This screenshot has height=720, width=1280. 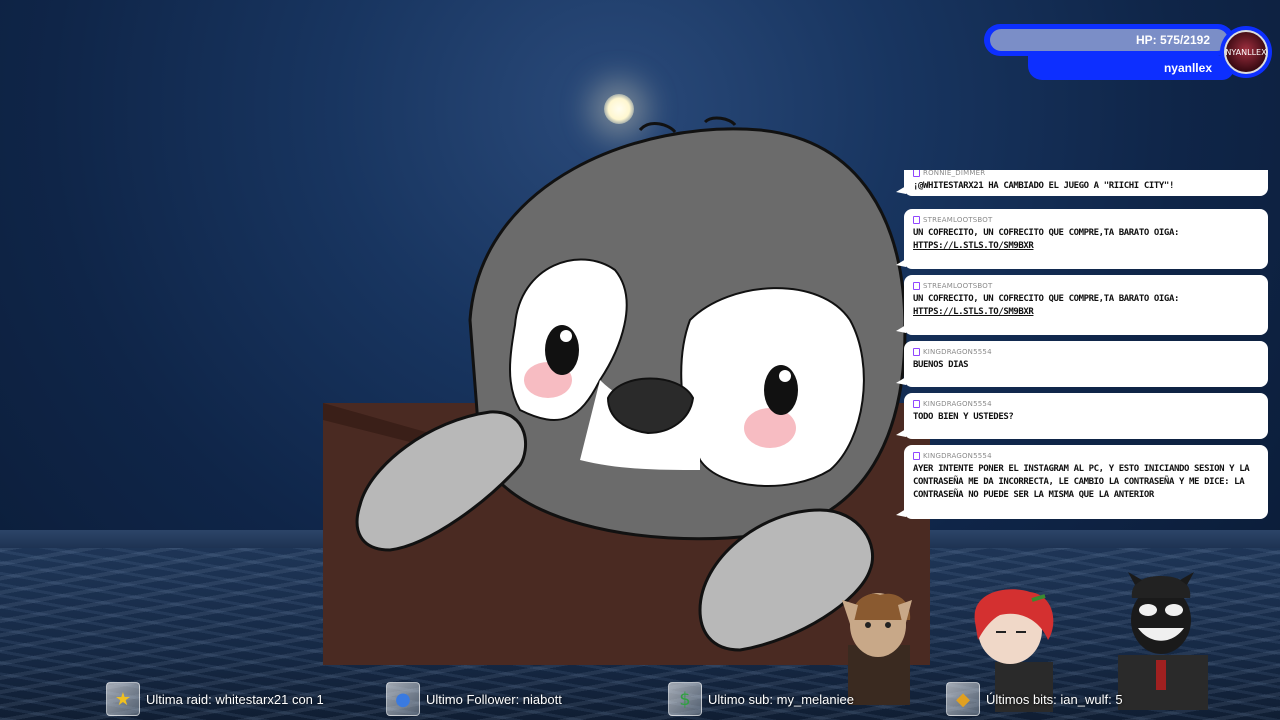 What do you see at coordinates (781, 699) in the screenshot?
I see `last-sub-text: Ultimo sub: my_melaniee` at bounding box center [781, 699].